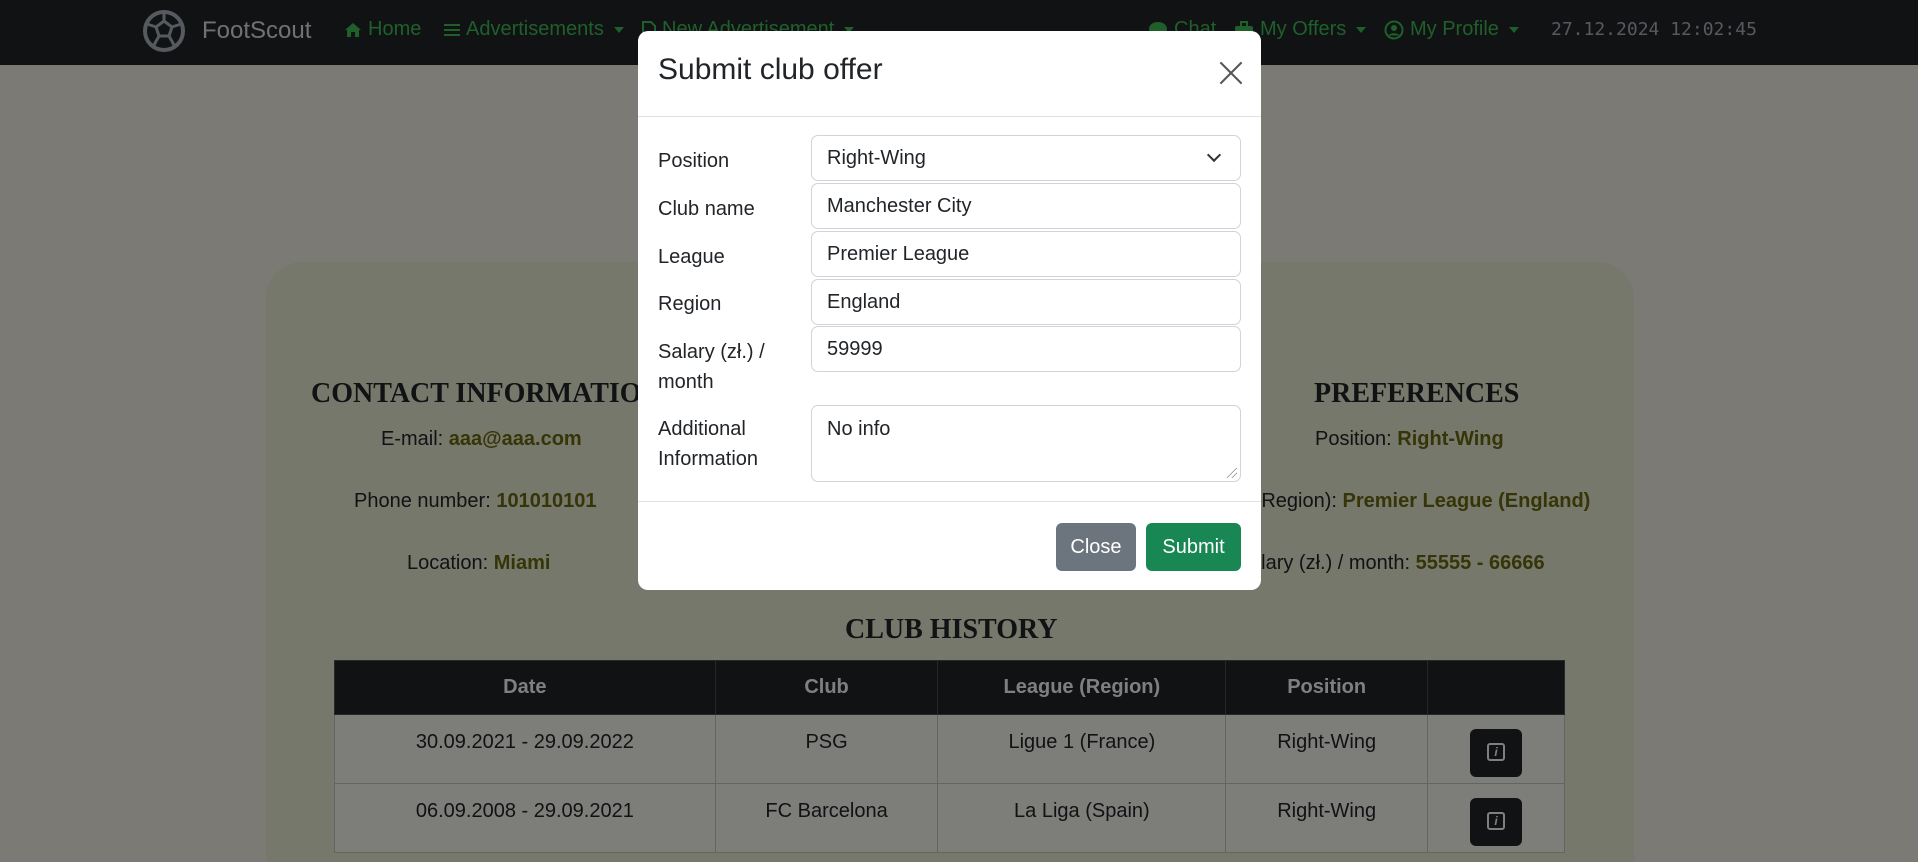 The width and height of the screenshot is (1918, 862). Describe the element at coordinates (855, 348) in the screenshot. I see `salary-value: 59999` at that location.